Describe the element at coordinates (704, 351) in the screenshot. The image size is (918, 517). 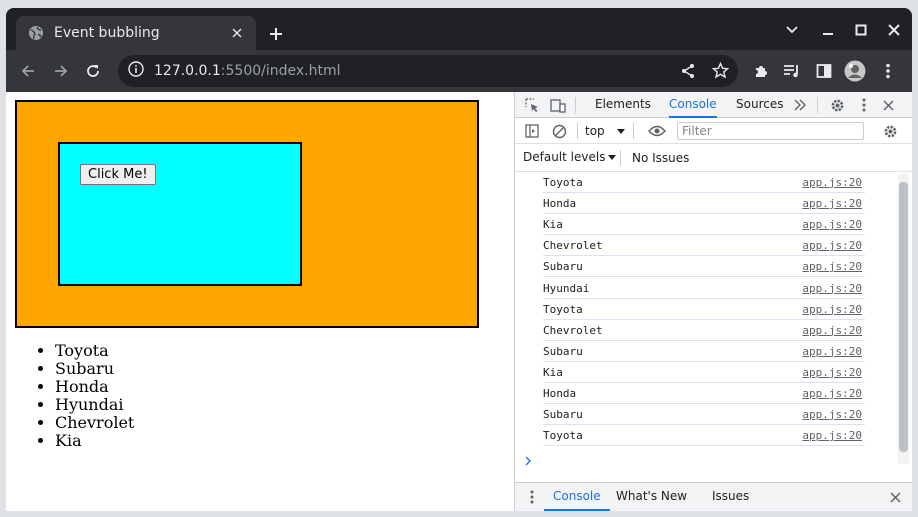
I see `console-log-row: Subaru app.js:20` at that location.